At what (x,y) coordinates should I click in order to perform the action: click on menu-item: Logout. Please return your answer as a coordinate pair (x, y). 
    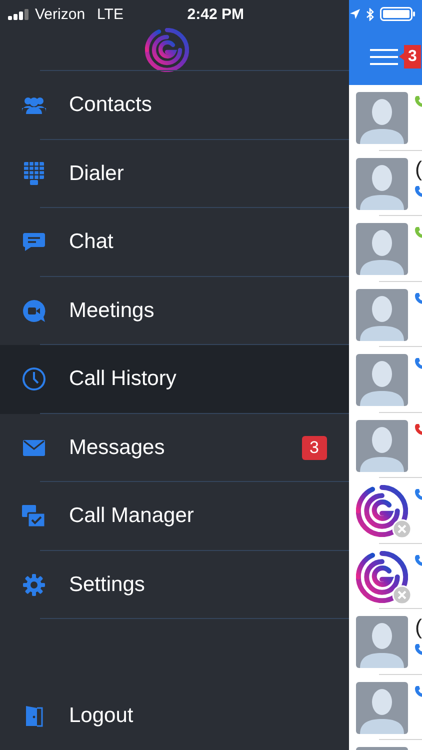
    Looking at the image, I should click on (174, 716).